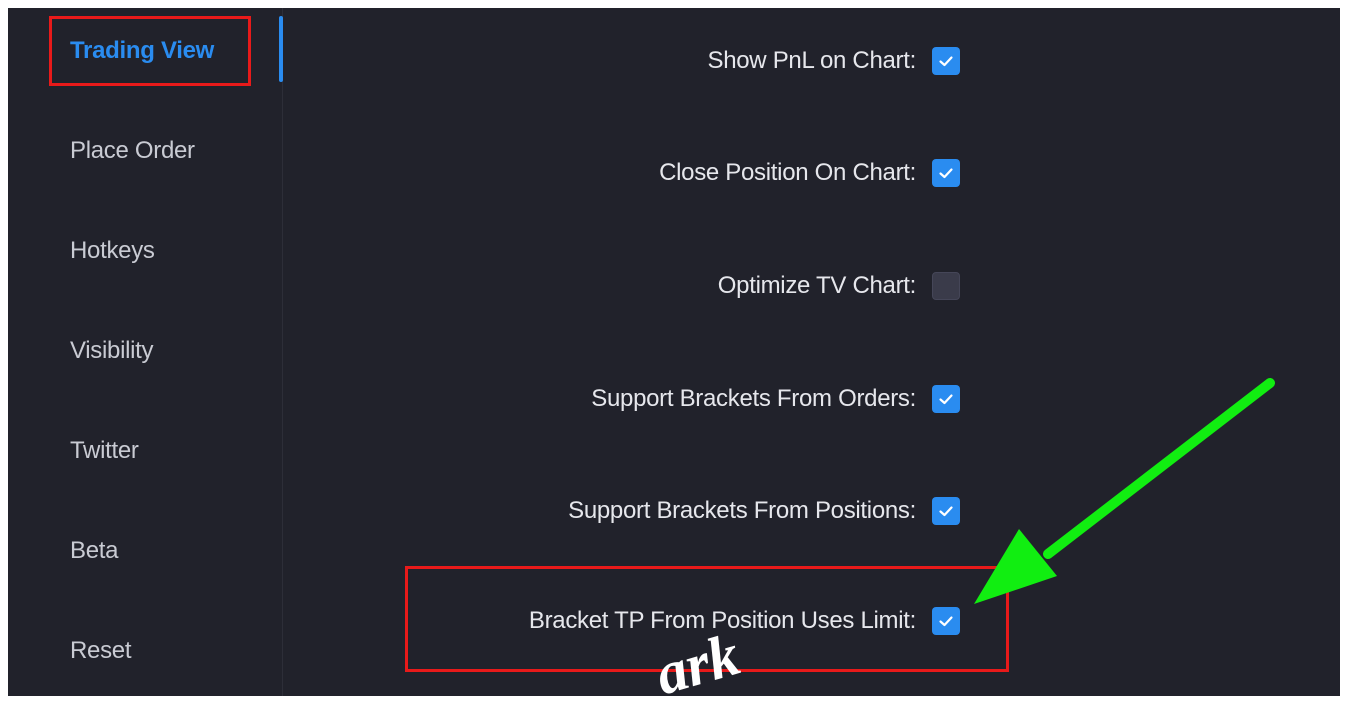 This screenshot has width=1347, height=702. What do you see at coordinates (811, 60) in the screenshot?
I see `setting-label: Show PnL on Chart:` at bounding box center [811, 60].